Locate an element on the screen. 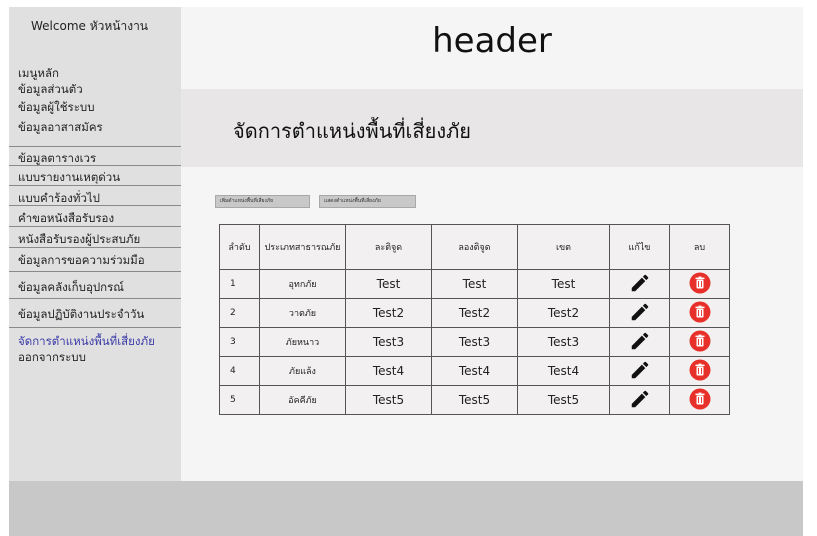 The width and height of the screenshot is (817, 536). cell-type: ภัยแล้ง is located at coordinates (302, 371).